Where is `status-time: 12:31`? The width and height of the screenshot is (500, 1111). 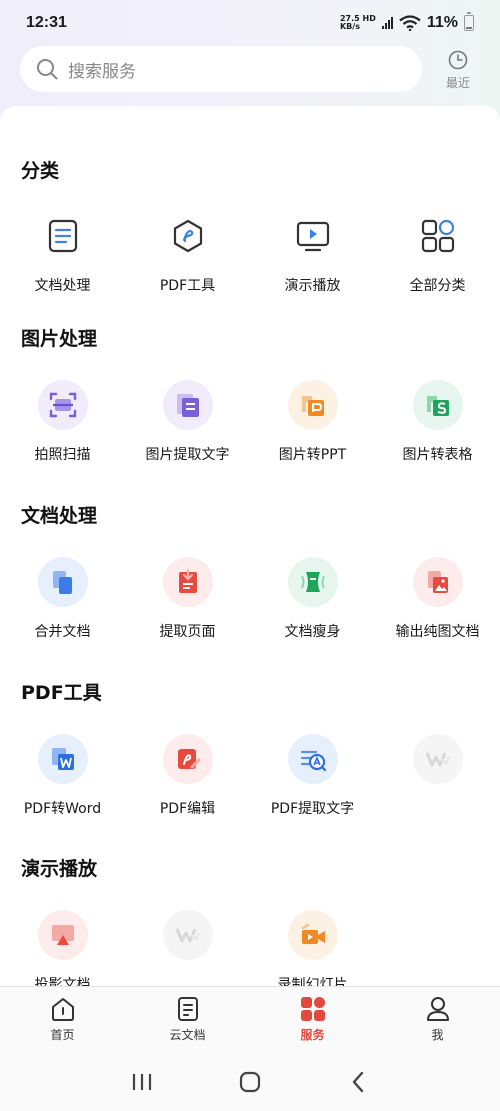
status-time: 12:31 is located at coordinates (46, 22).